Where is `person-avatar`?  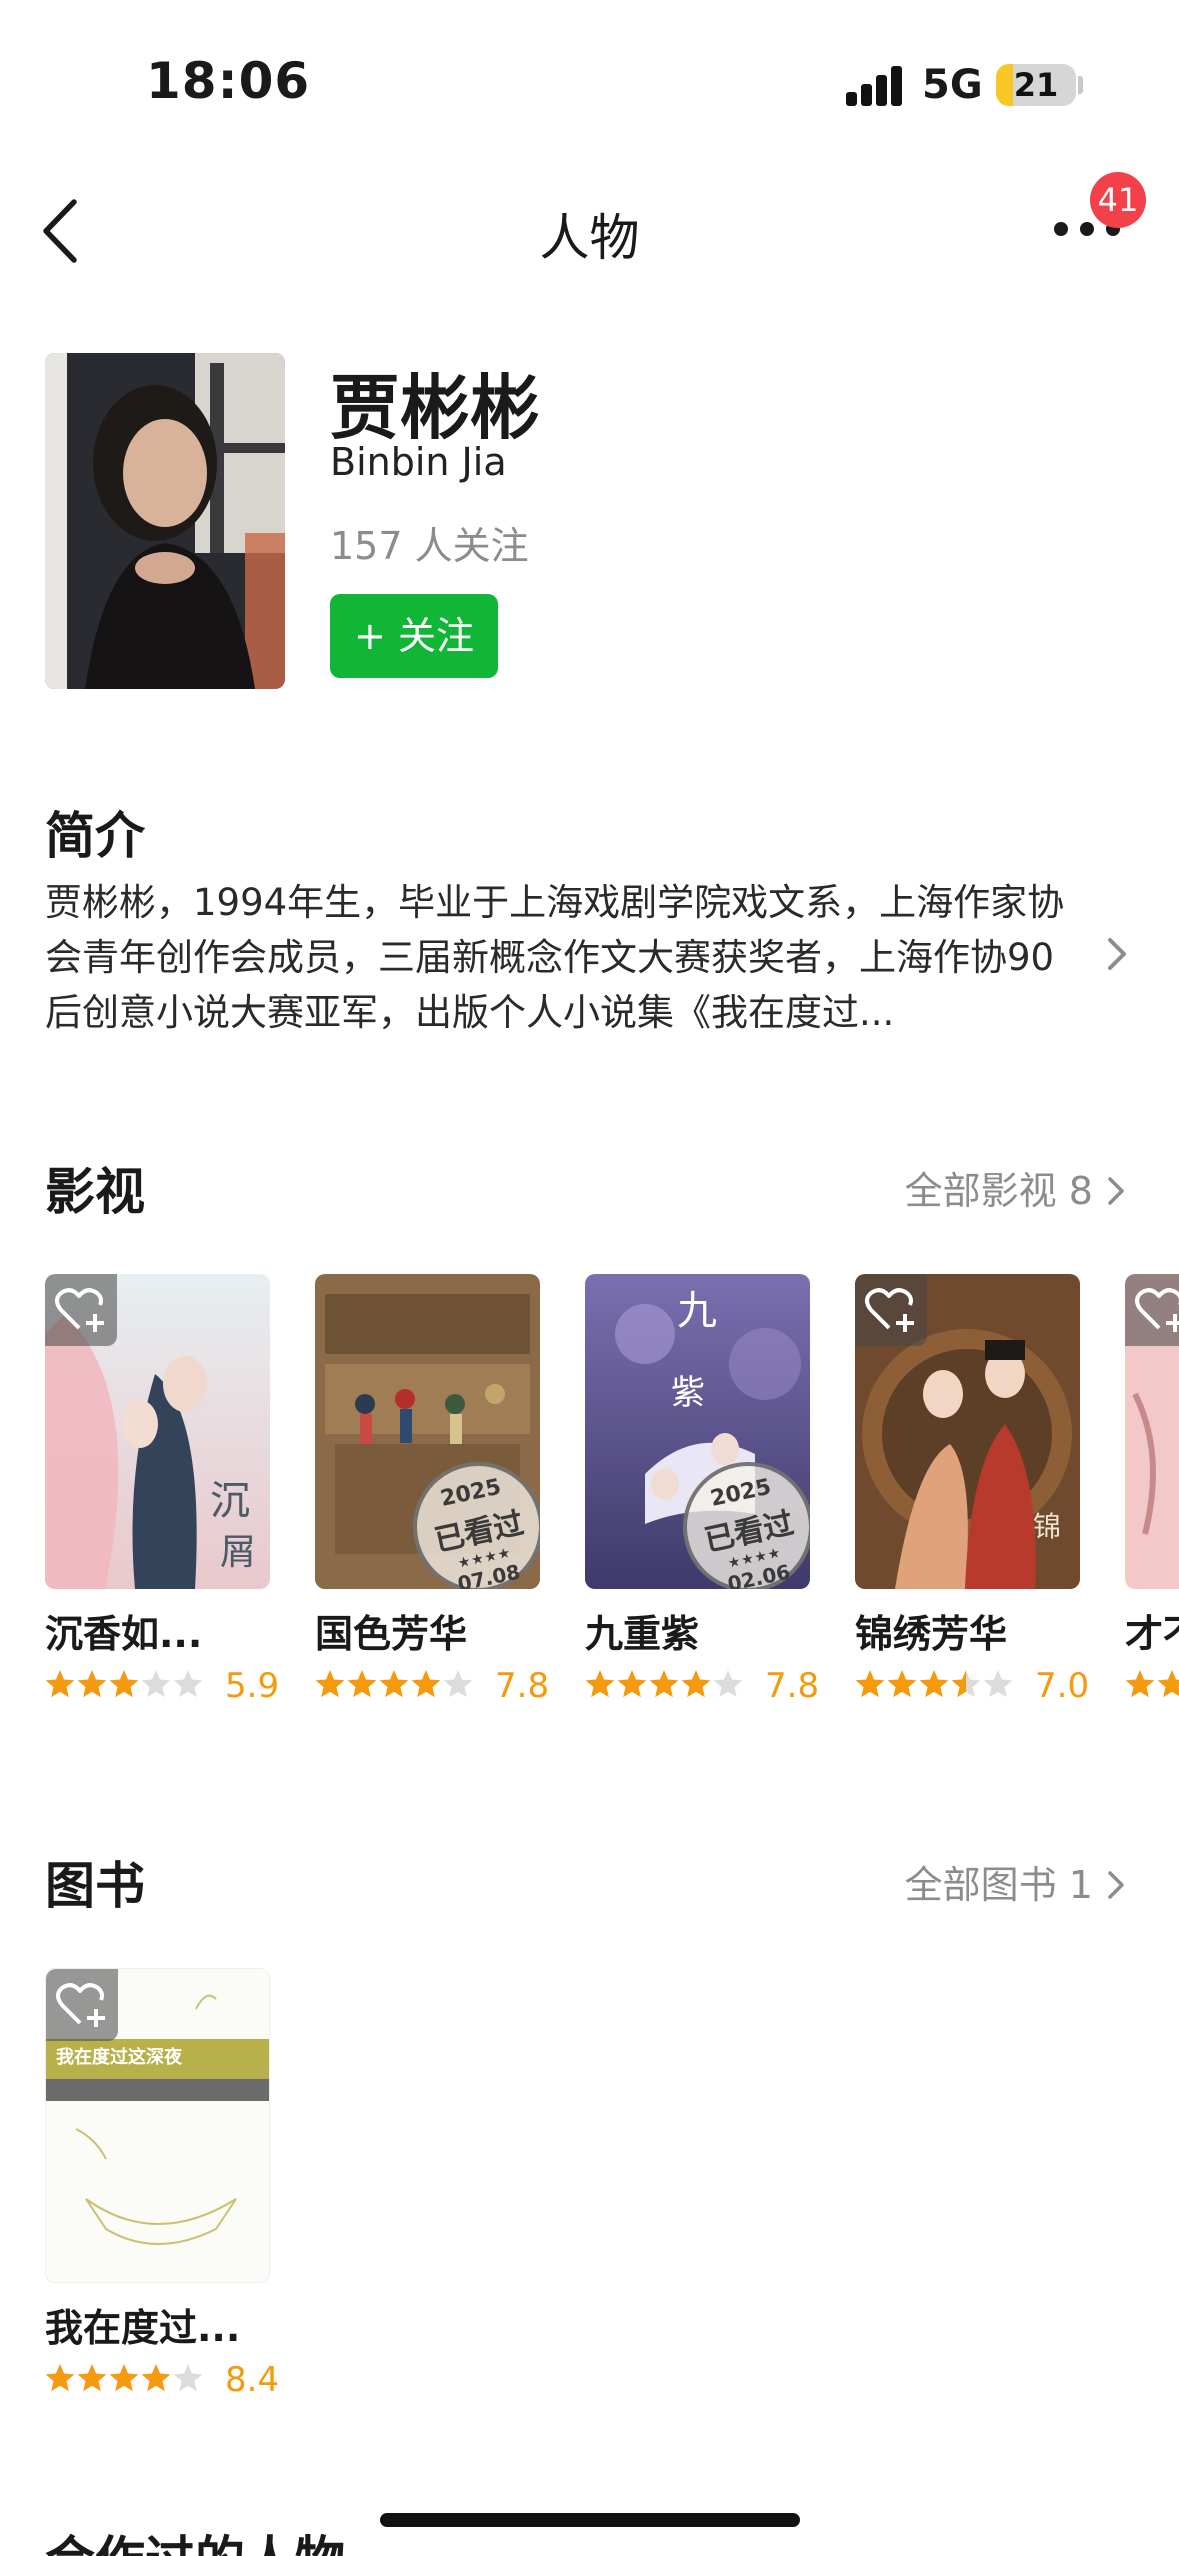
person-avatar is located at coordinates (165, 521).